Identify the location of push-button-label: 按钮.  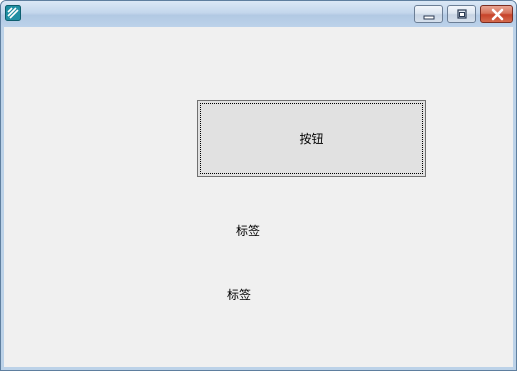
(311, 139).